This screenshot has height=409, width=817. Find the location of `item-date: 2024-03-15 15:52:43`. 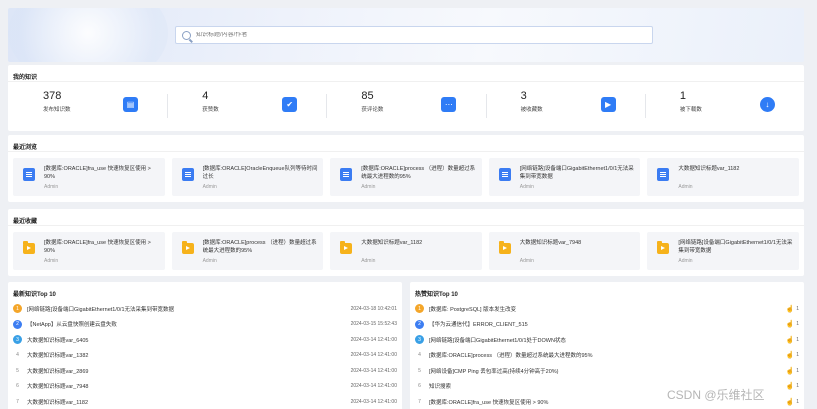

item-date: 2024-03-15 15:52:43 is located at coordinates (373, 324).